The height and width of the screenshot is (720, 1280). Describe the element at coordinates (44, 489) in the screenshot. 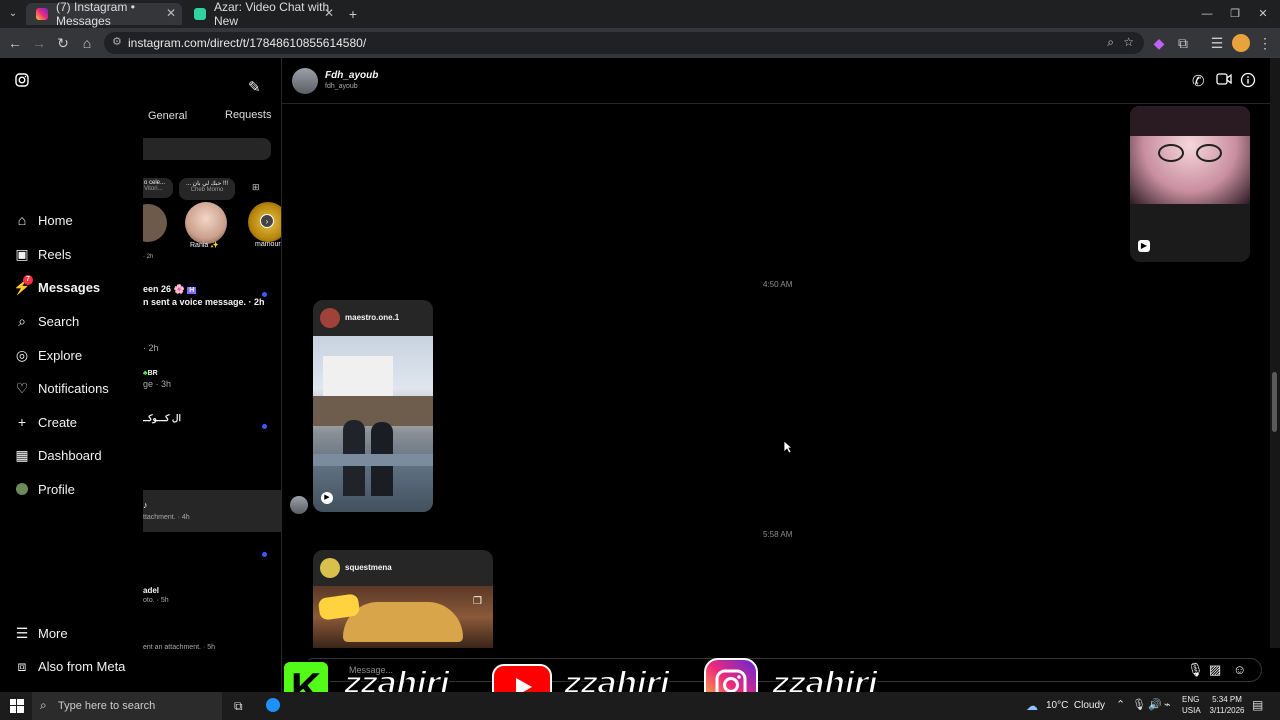

I see `nav-profile: Profile` at that location.